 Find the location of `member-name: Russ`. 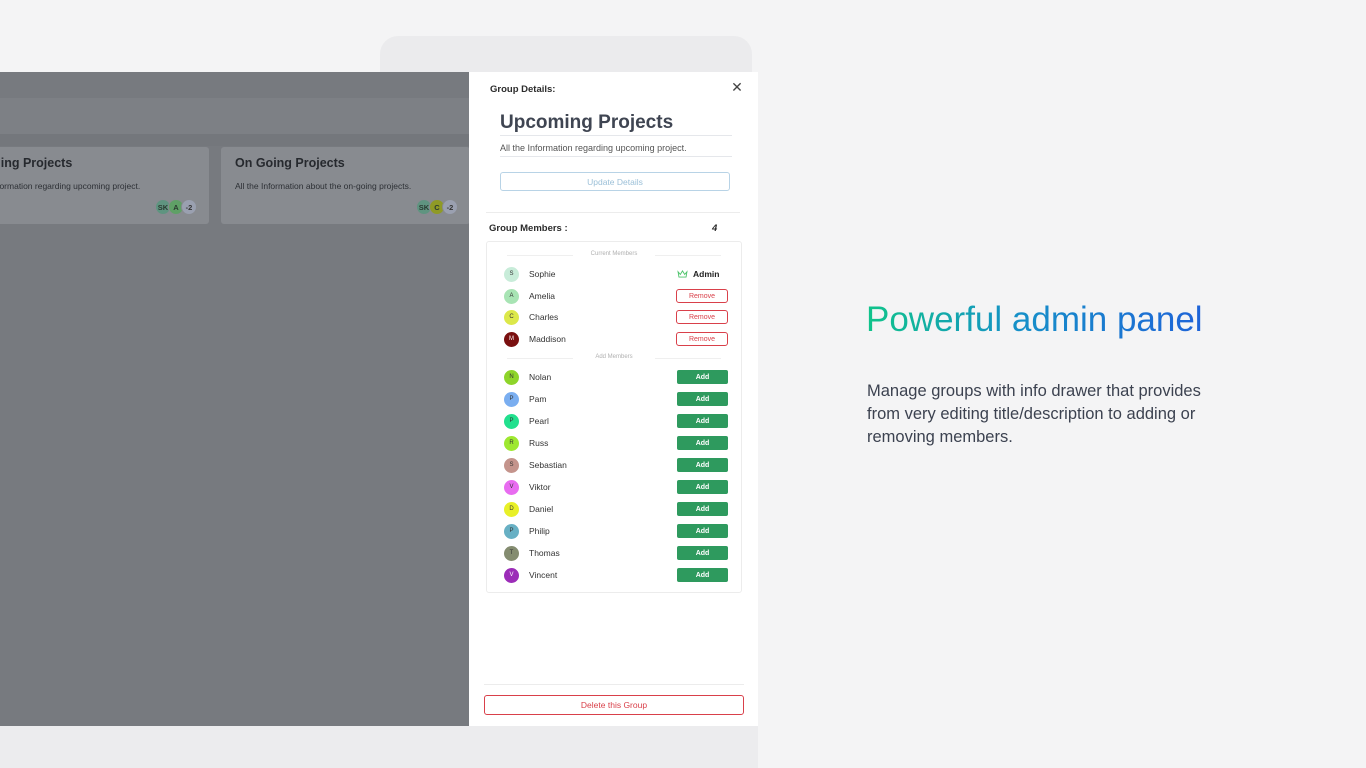

member-name: Russ is located at coordinates (539, 443).